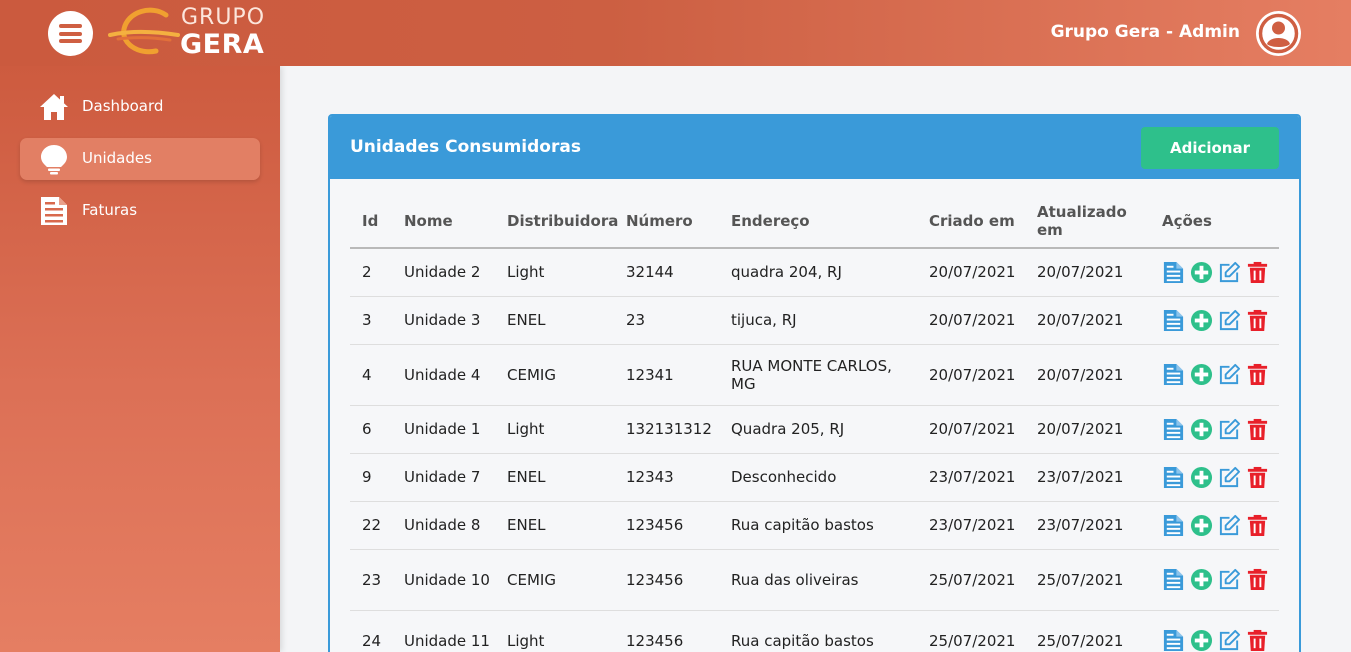 This screenshot has height=652, width=1351. I want to click on logo: GRUPO GERA, so click(193, 33).